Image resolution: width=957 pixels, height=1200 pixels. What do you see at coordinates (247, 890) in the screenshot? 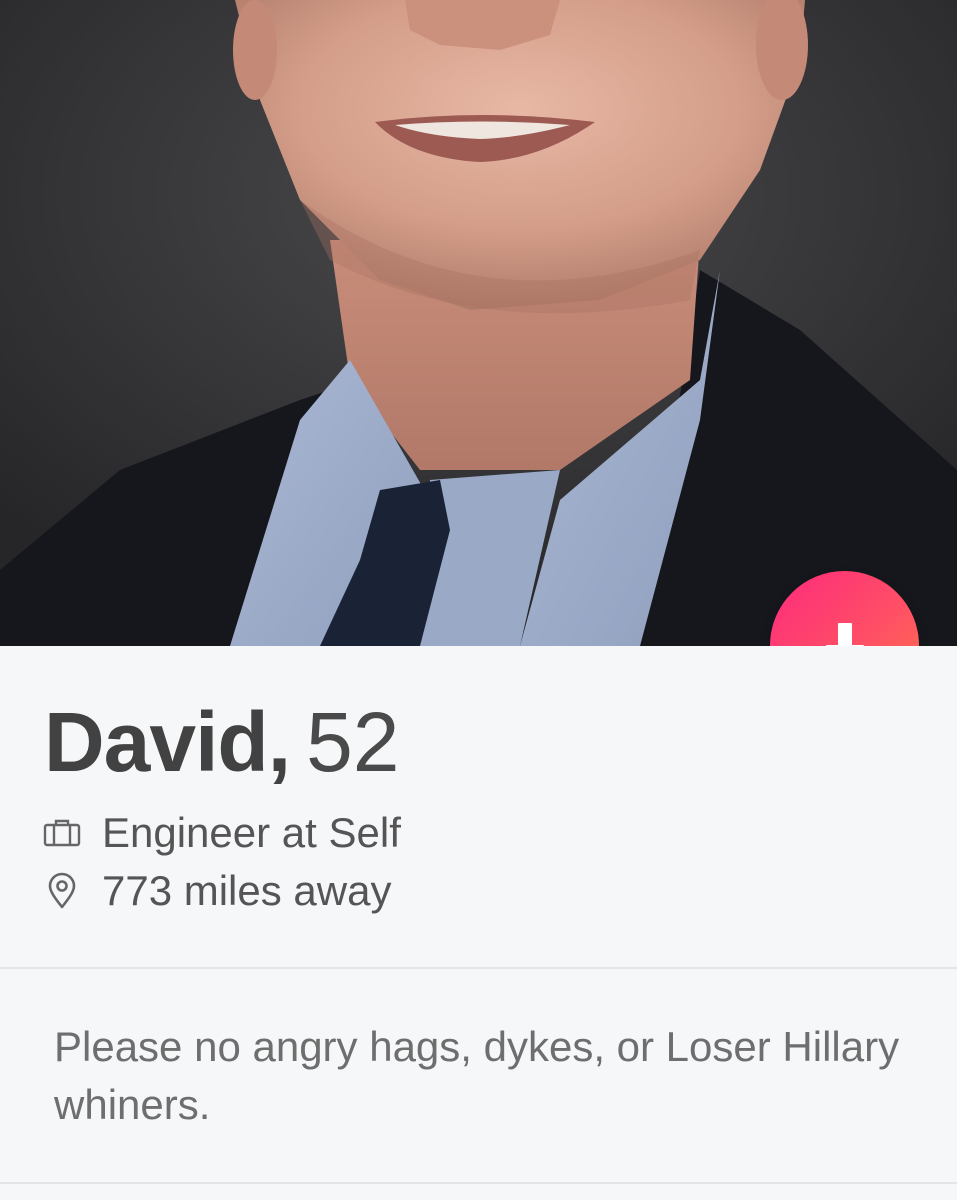
I see `distance-text: 773 miles away` at bounding box center [247, 890].